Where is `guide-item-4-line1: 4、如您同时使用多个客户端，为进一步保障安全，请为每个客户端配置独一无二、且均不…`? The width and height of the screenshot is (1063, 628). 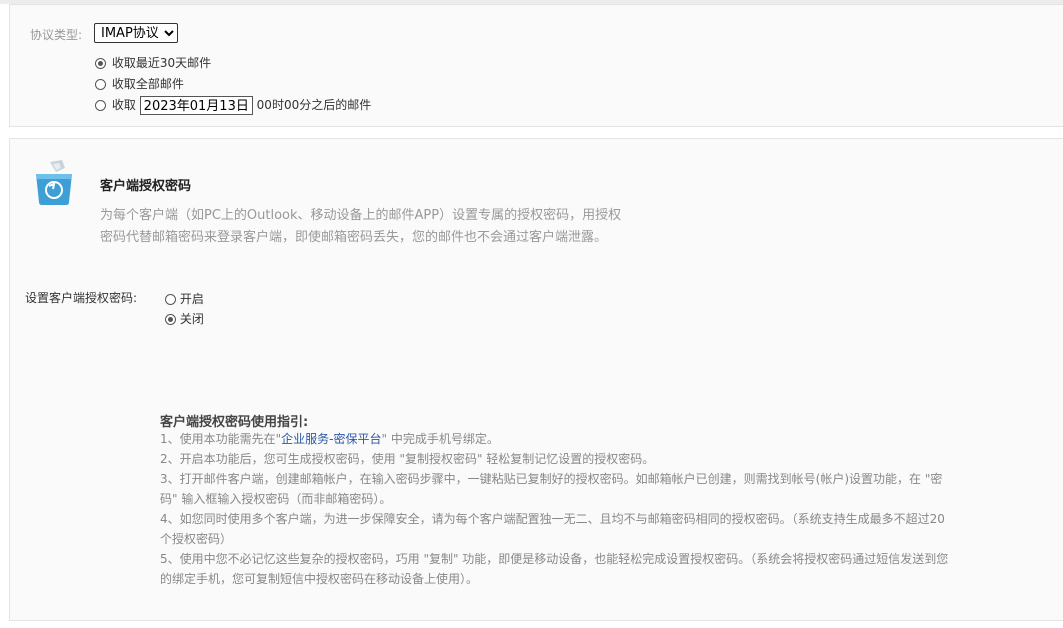 guide-item-4-line1: 4、如您同时使用多个客户端，为进一步保障安全，请为每个客户端配置独一无二、且均不… is located at coordinates (552, 519).